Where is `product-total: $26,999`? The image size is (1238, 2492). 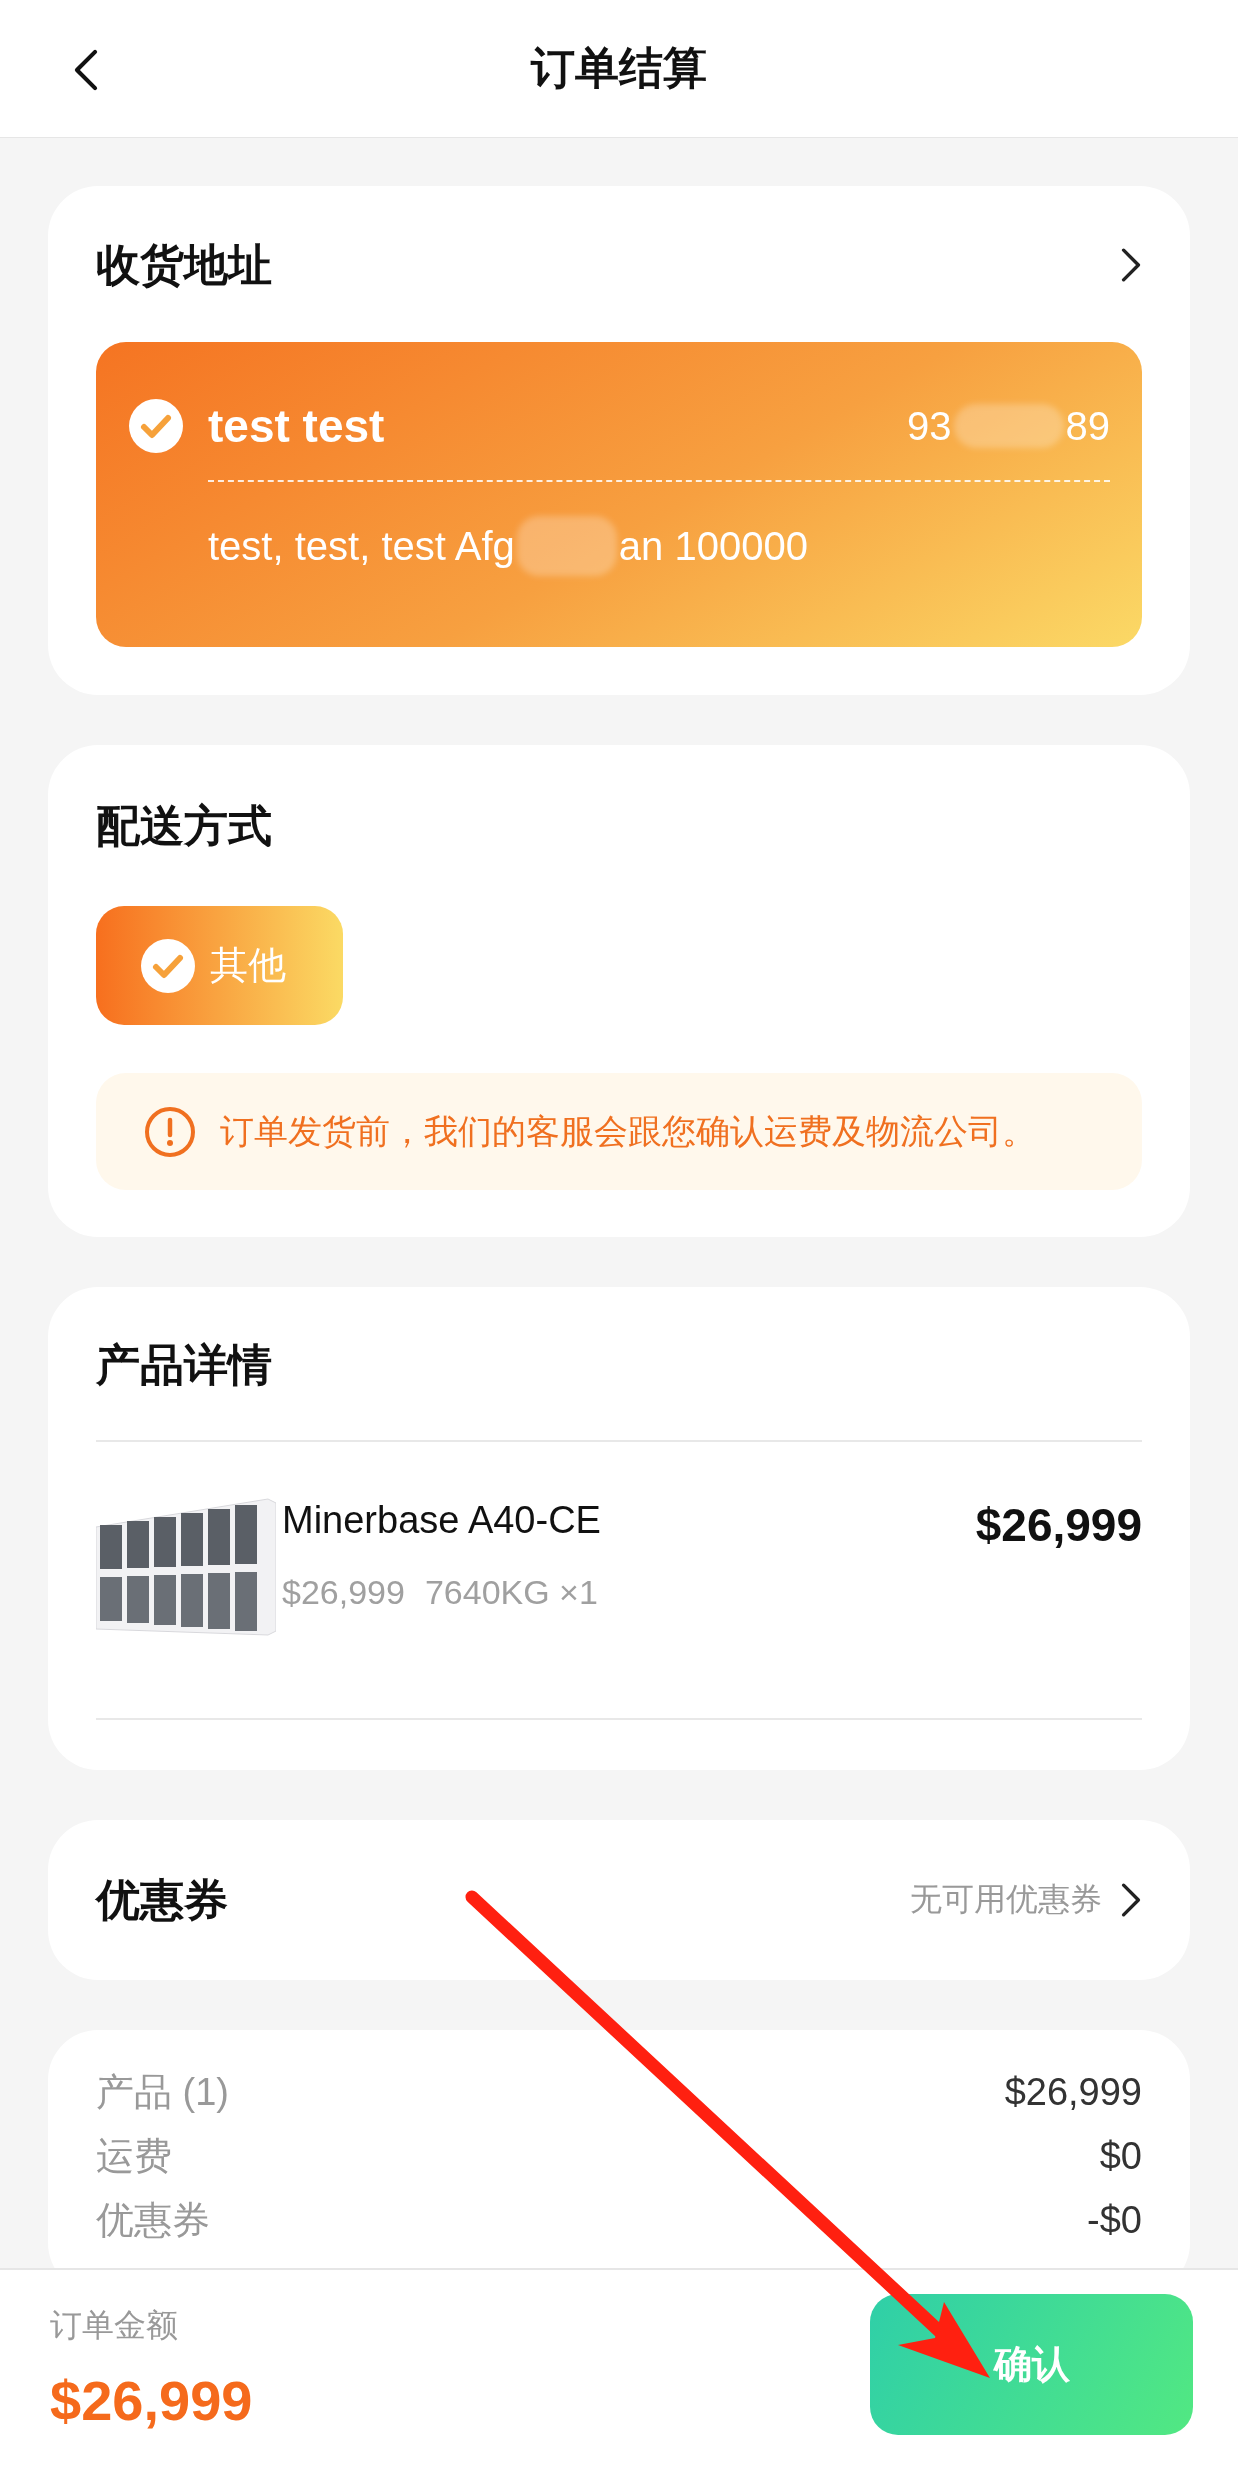 product-total: $26,999 is located at coordinates (1058, 1525).